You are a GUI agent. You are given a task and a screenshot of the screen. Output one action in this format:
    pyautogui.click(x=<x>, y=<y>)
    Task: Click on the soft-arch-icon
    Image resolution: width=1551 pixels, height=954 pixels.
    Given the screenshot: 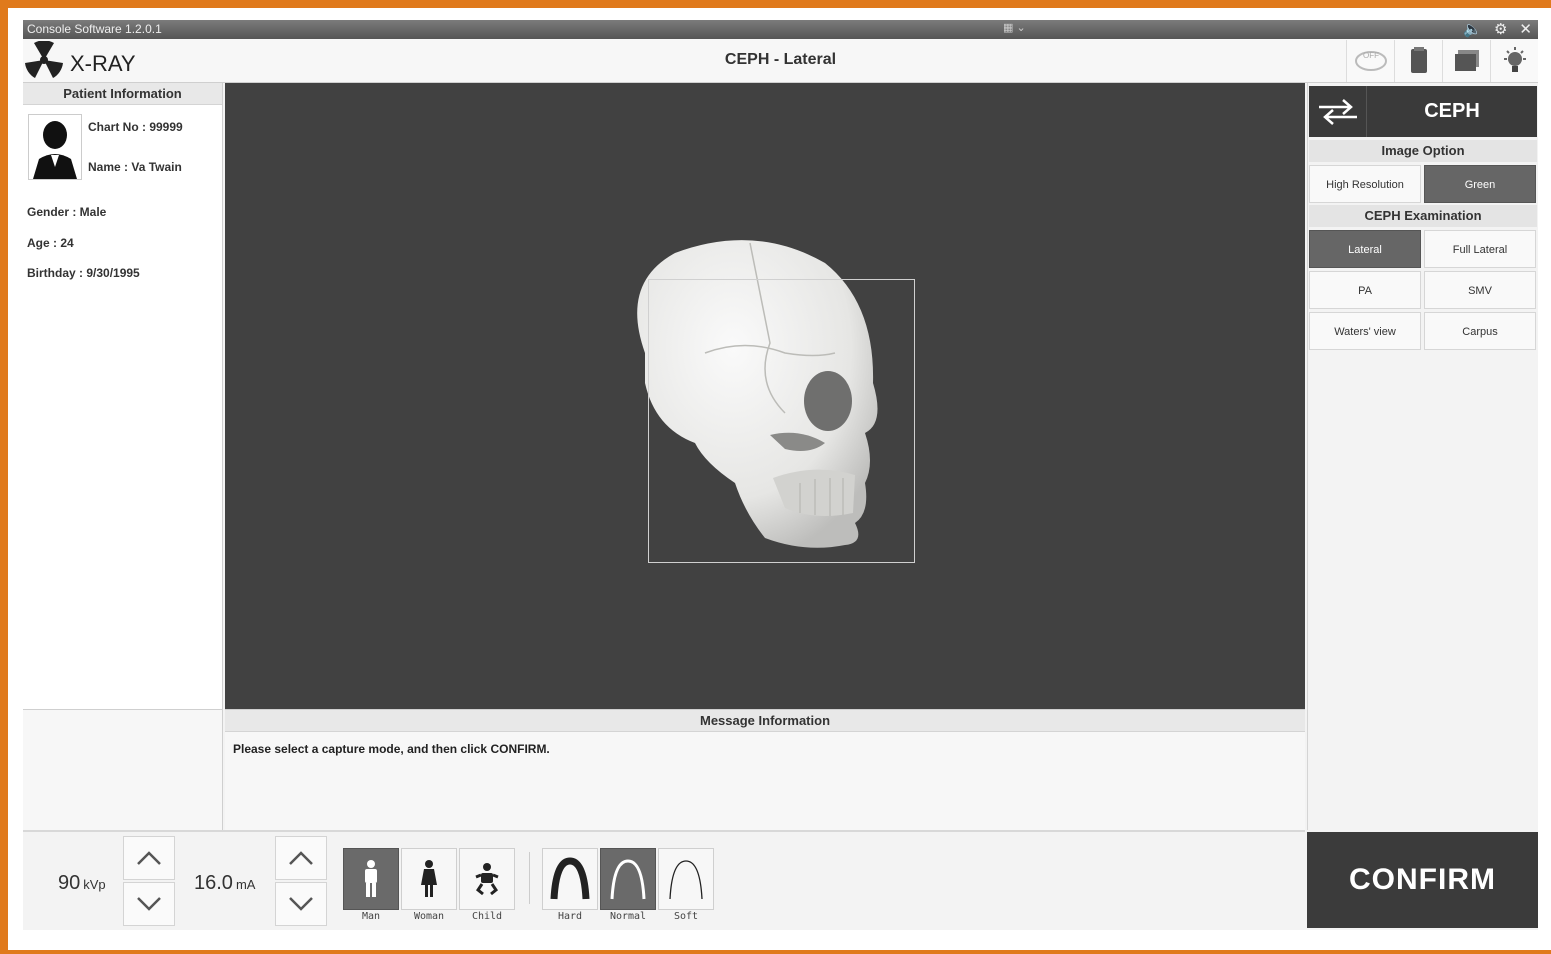 What is the action you would take?
    pyautogui.click(x=686, y=880)
    